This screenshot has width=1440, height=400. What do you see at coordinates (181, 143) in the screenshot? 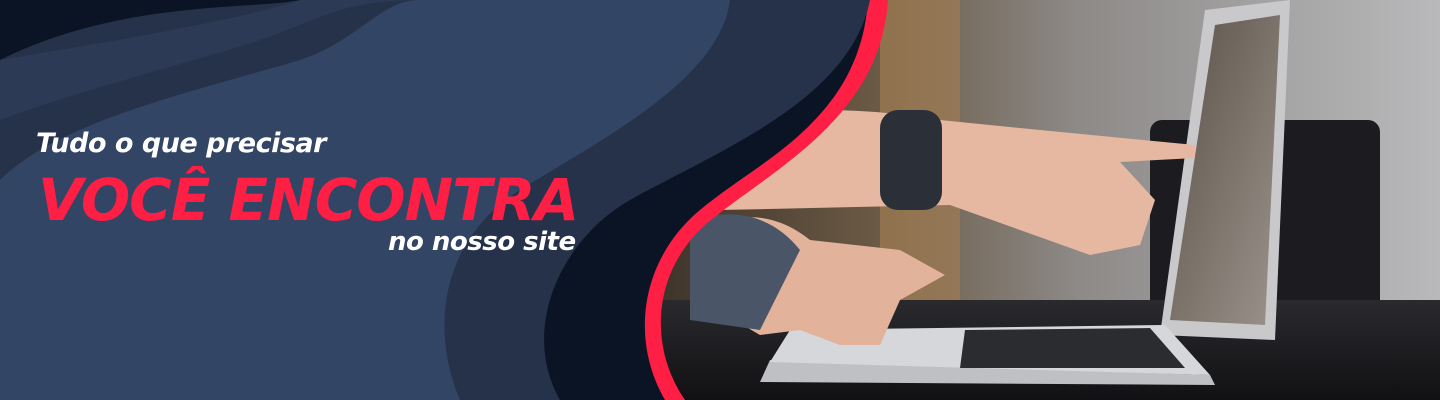
I see `headline-line-1: Tudo o que precisar` at bounding box center [181, 143].